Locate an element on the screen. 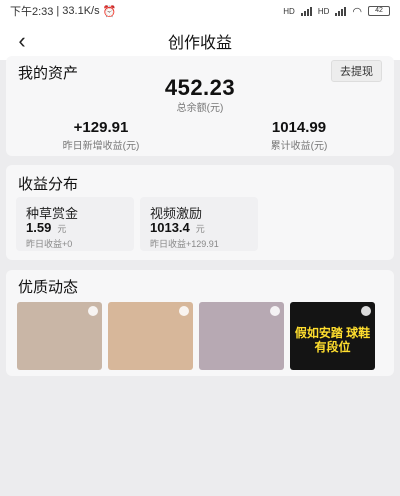 Image resolution: width=400 pixels, height=496 pixels. total-earnings: 1014.99 累计收益(元) is located at coordinates (299, 135).